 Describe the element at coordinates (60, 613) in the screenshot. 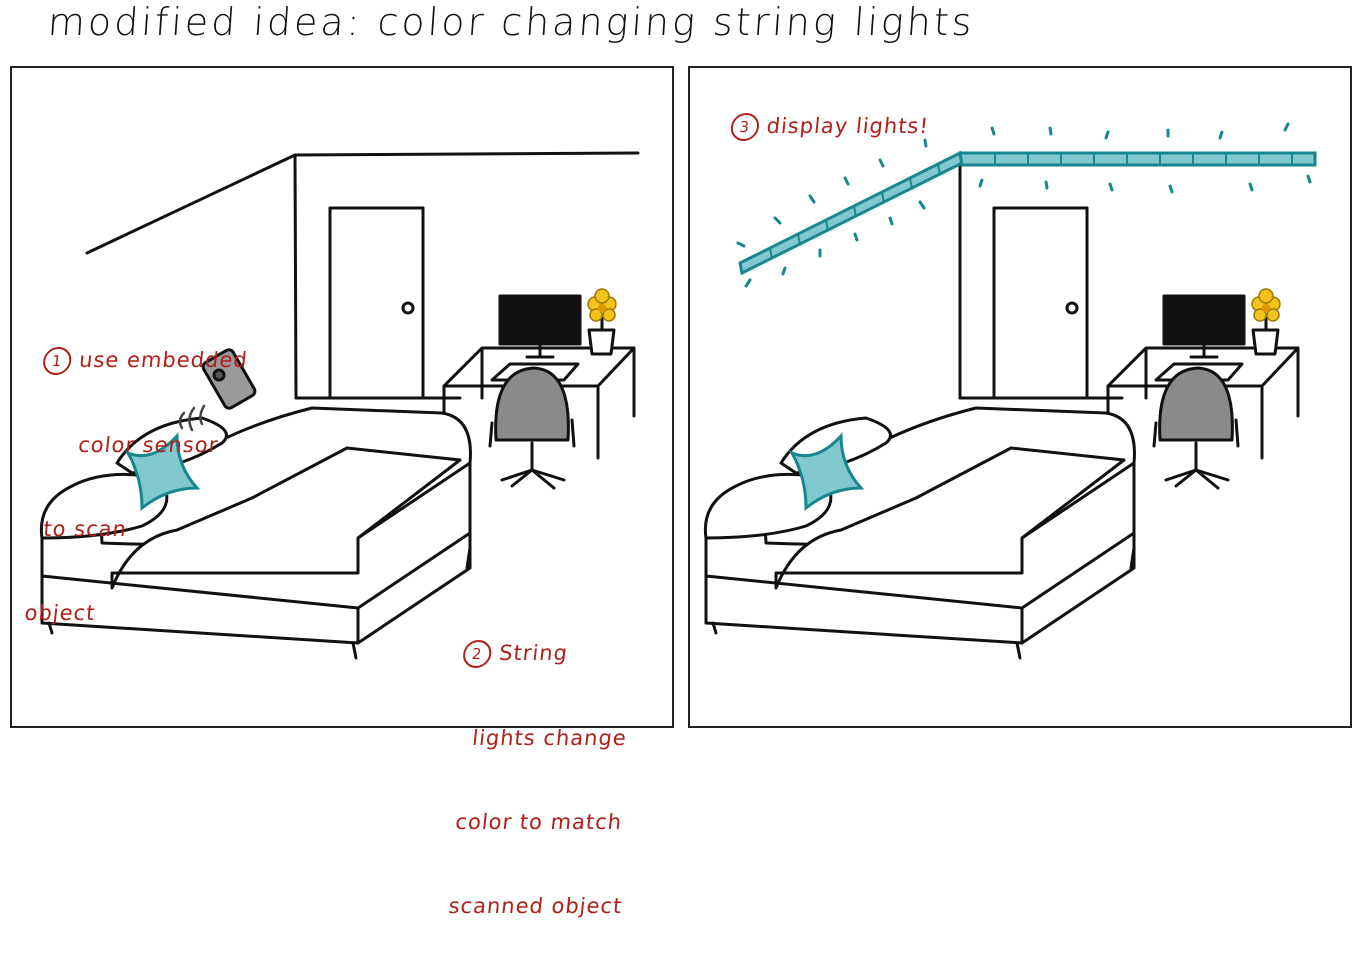

I see `step1-line-4: object` at that location.